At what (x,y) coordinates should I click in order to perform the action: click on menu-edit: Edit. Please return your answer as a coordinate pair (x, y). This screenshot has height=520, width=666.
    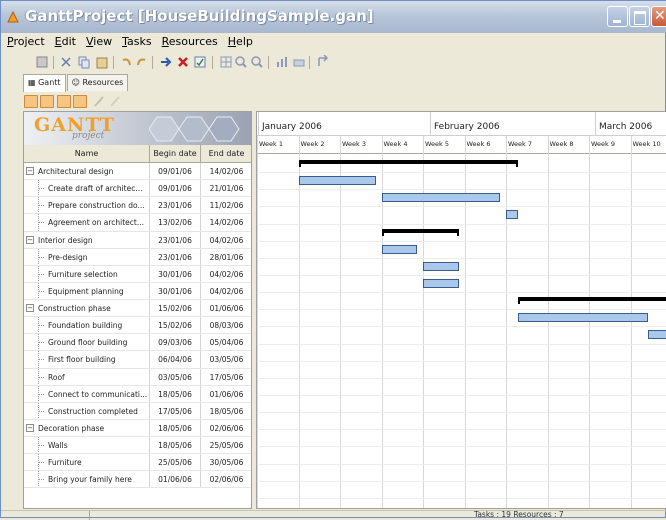
    Looking at the image, I should click on (66, 42).